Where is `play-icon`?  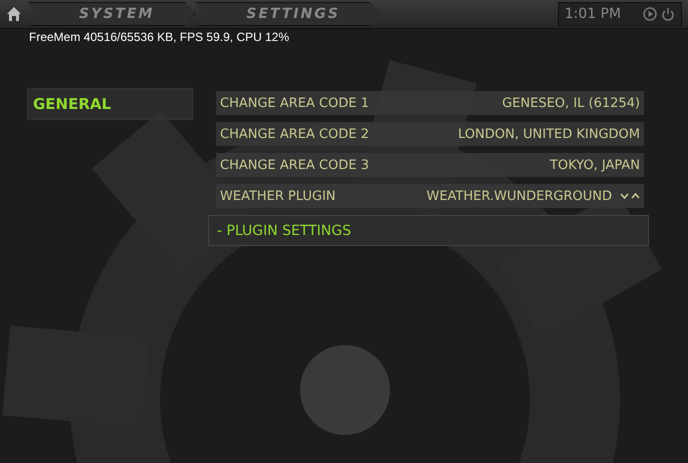
play-icon is located at coordinates (650, 14).